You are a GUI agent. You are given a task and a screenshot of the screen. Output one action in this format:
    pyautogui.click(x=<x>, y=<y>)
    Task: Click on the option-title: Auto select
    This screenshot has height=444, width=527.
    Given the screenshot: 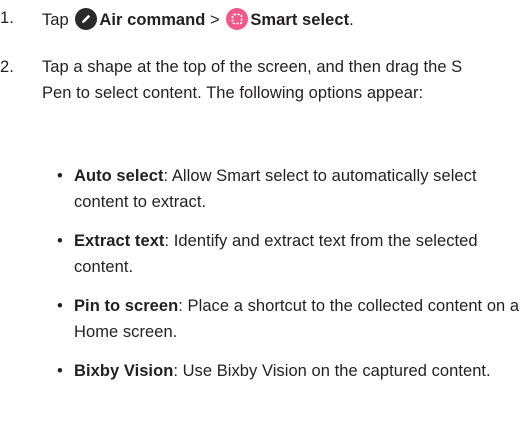 What is the action you would take?
    pyautogui.click(x=119, y=176)
    